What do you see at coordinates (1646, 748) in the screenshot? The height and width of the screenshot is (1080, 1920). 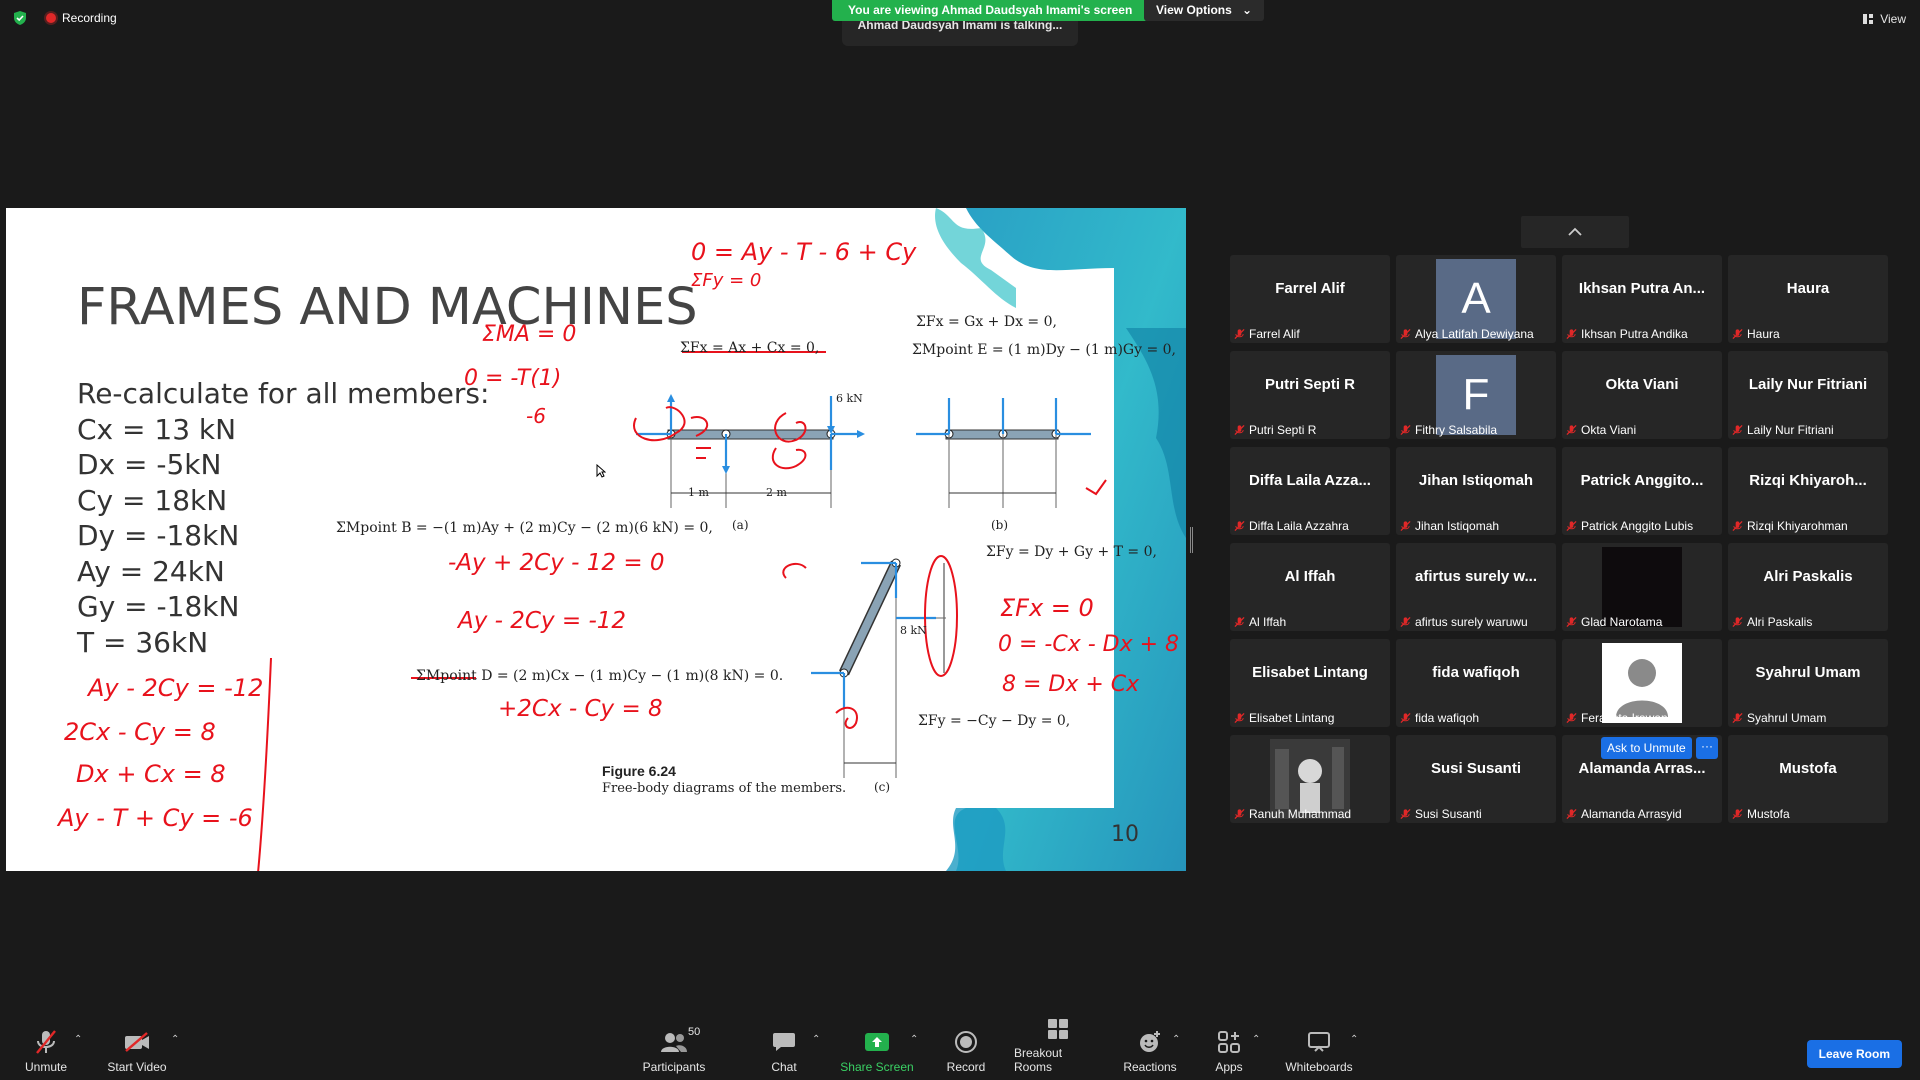 I see `ask-to-unmute-button: Ask to Unmute` at bounding box center [1646, 748].